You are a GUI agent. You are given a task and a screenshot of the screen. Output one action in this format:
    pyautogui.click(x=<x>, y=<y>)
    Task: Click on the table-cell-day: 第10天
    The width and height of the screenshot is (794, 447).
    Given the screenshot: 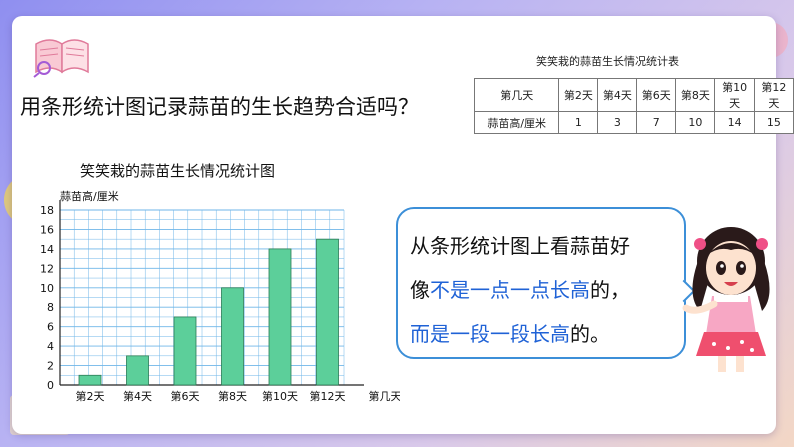 What is the action you would take?
    pyautogui.click(x=734, y=95)
    